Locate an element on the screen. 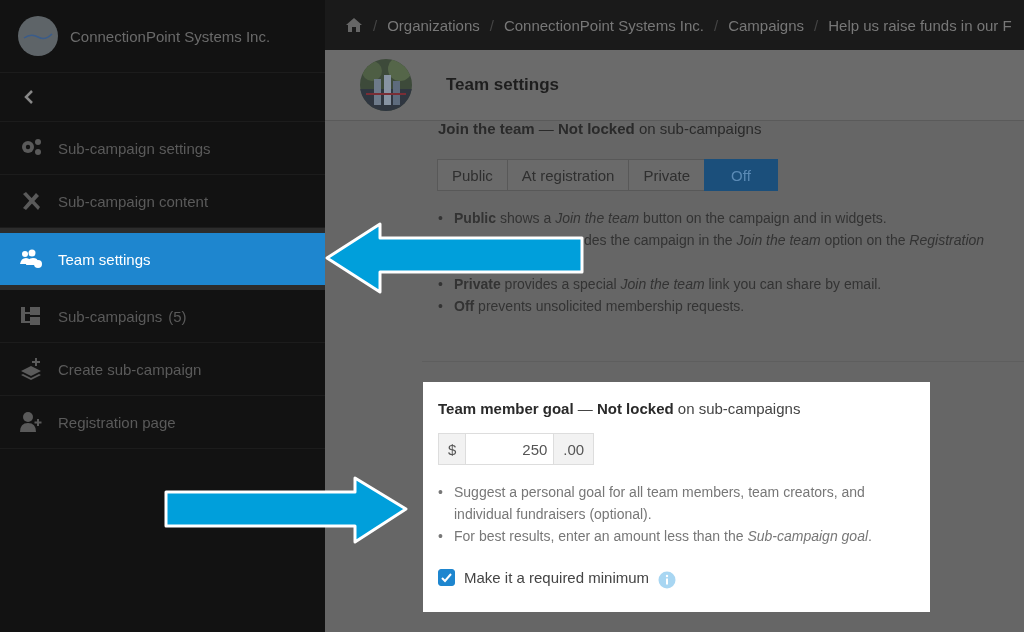  option-tab: Off is located at coordinates (741, 175).